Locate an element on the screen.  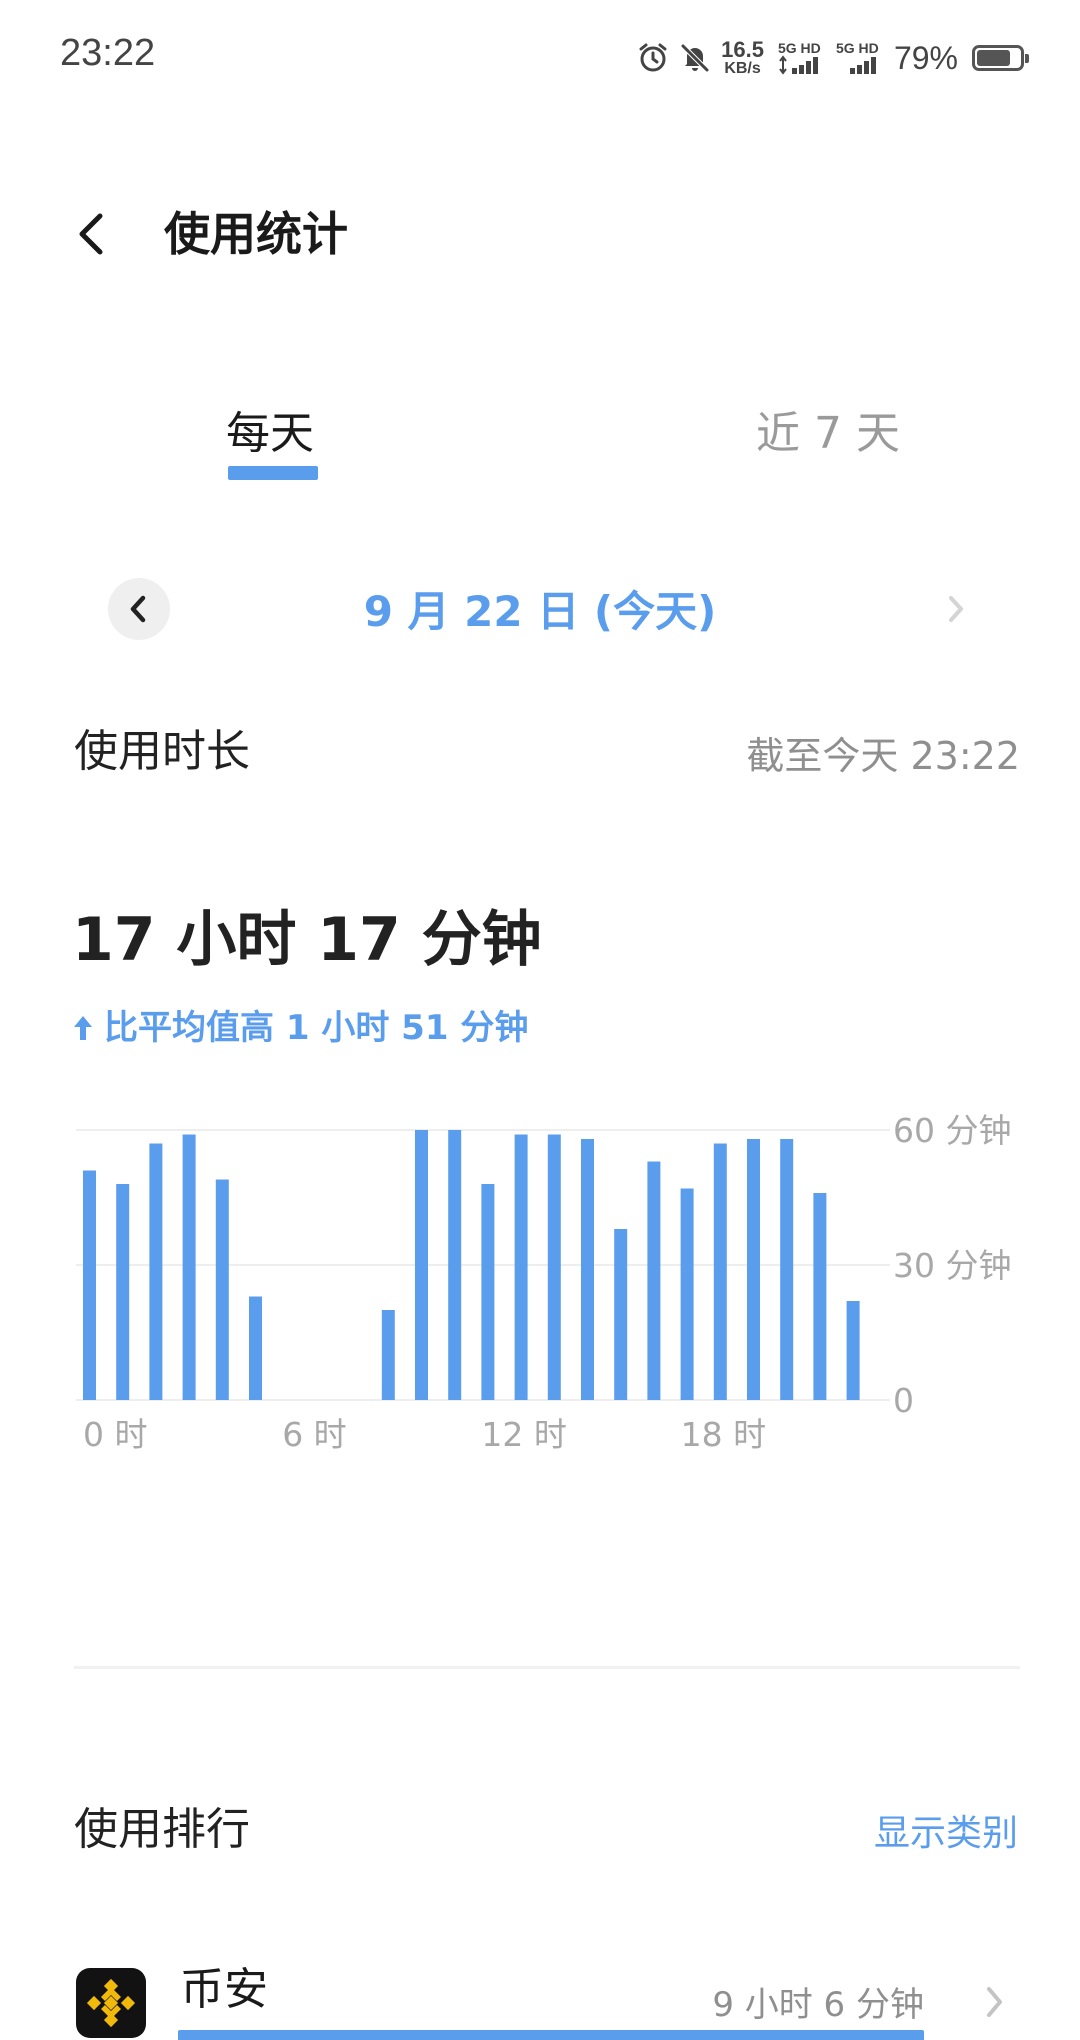
tab-daily: 每天 is located at coordinates (270, 434).